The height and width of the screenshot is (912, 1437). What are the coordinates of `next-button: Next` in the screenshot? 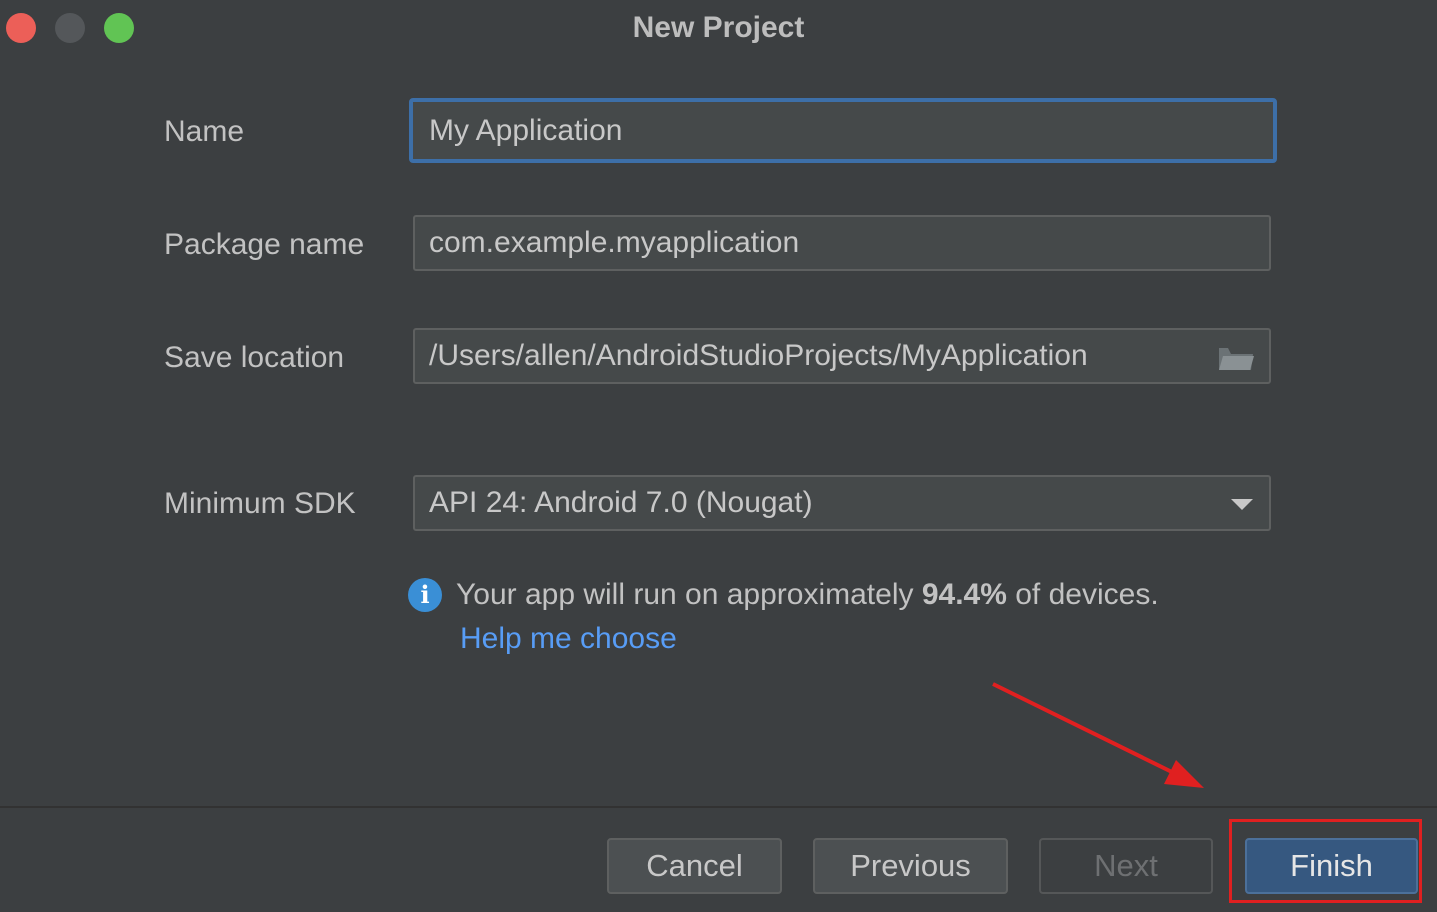 It's located at (1126, 866).